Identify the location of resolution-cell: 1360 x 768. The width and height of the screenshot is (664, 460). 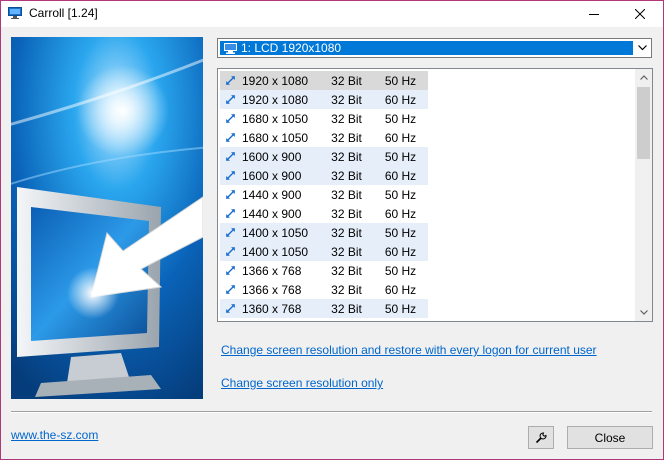
(268, 308).